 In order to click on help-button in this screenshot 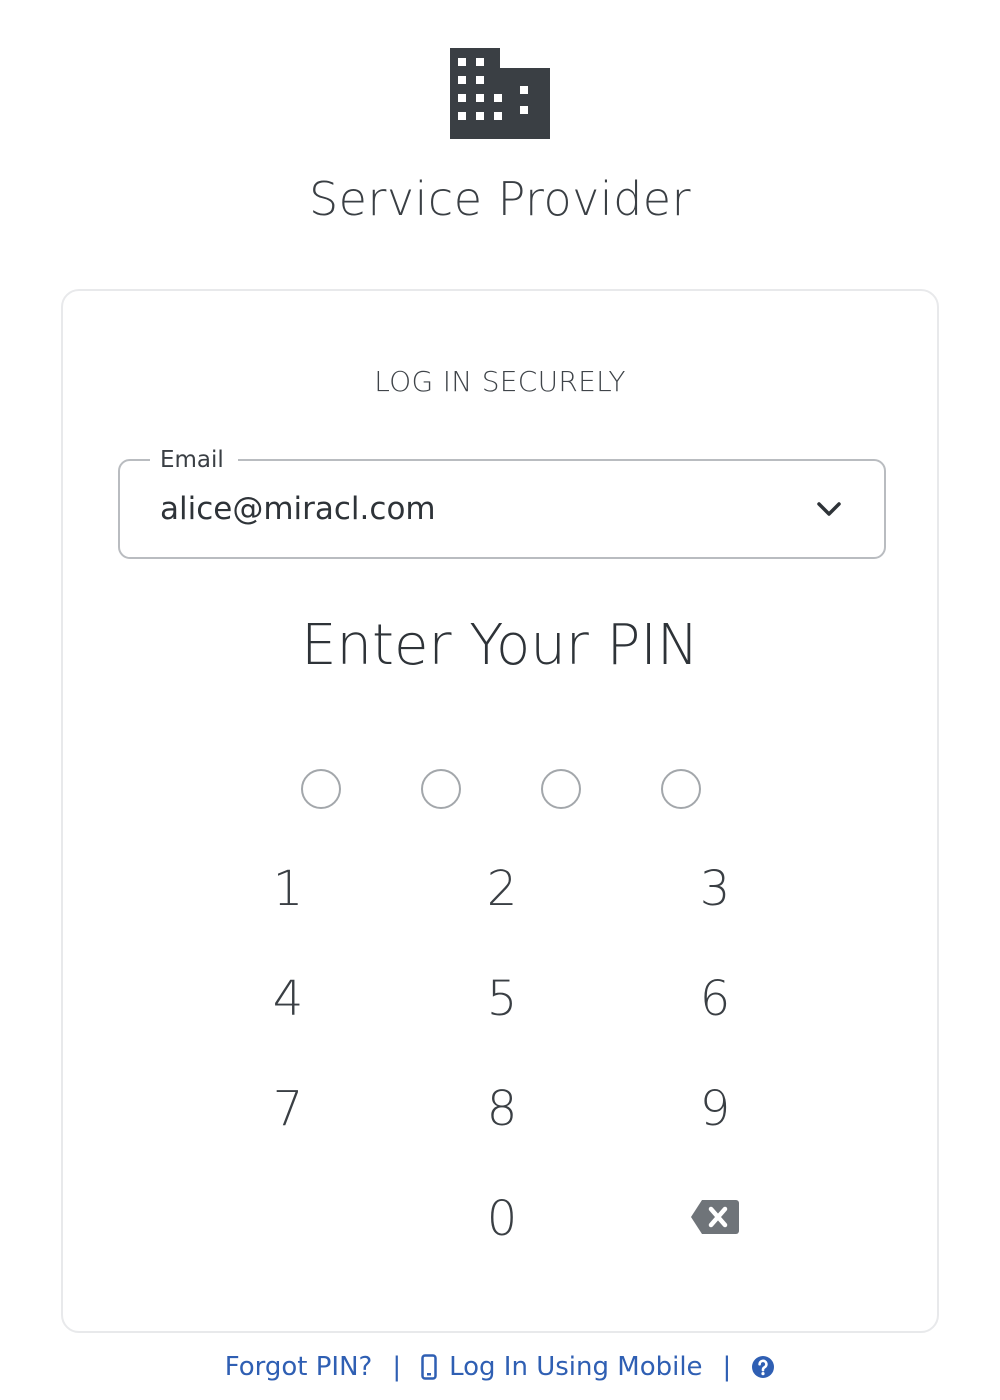, I will do `click(763, 1367)`.